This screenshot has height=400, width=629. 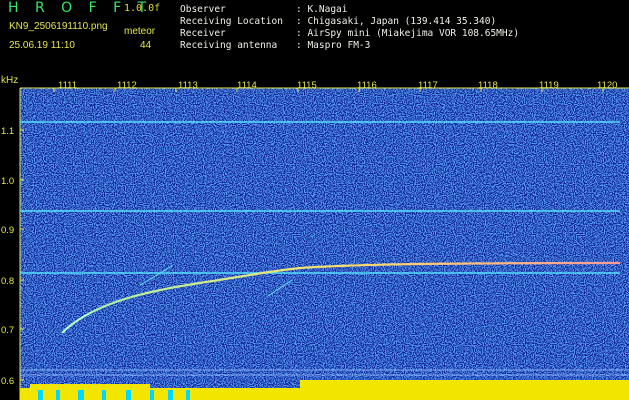 I want to click on info-label-receiver: Receiver, so click(x=203, y=33).